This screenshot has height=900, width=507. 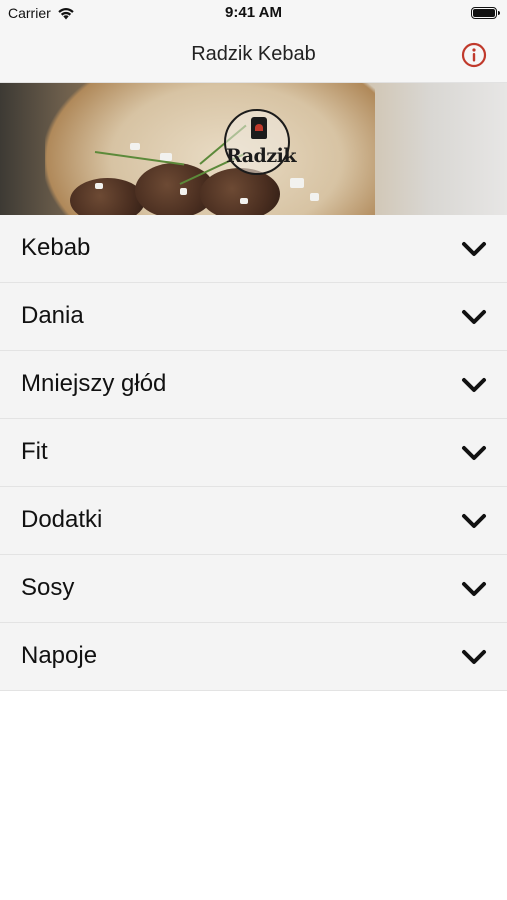 I want to click on battery-icon, so click(x=485, y=13).